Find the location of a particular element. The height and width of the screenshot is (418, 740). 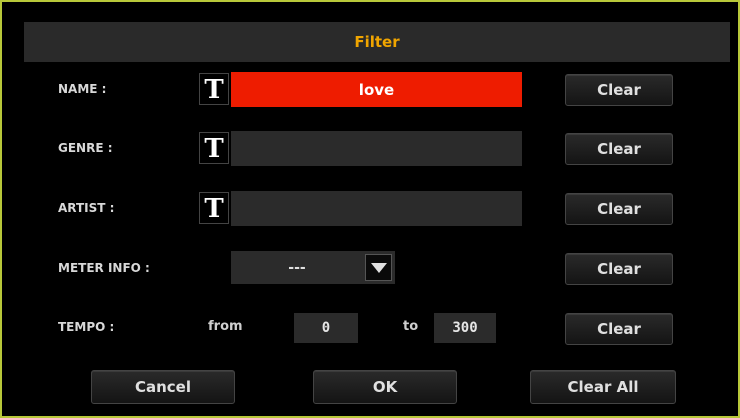

name-label: NAME : is located at coordinates (82, 89).